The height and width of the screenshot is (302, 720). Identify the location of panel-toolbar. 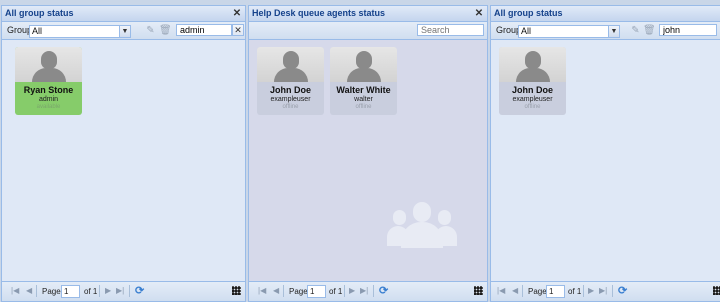
(368, 31).